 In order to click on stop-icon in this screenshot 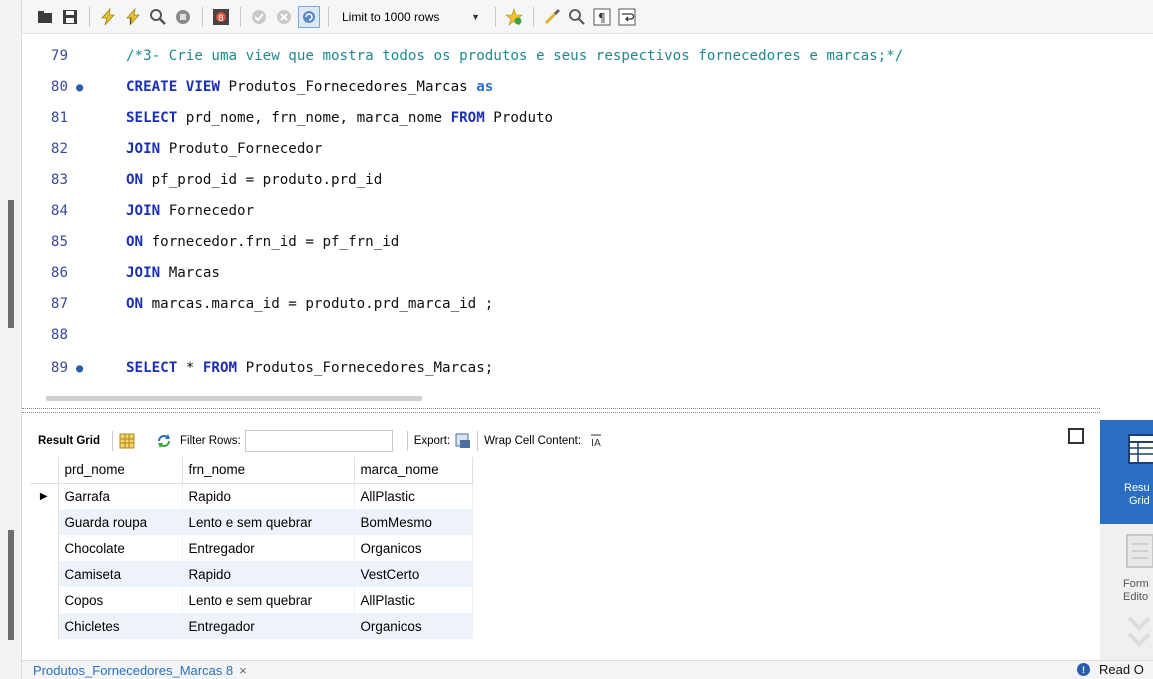, I will do `click(183, 17)`.